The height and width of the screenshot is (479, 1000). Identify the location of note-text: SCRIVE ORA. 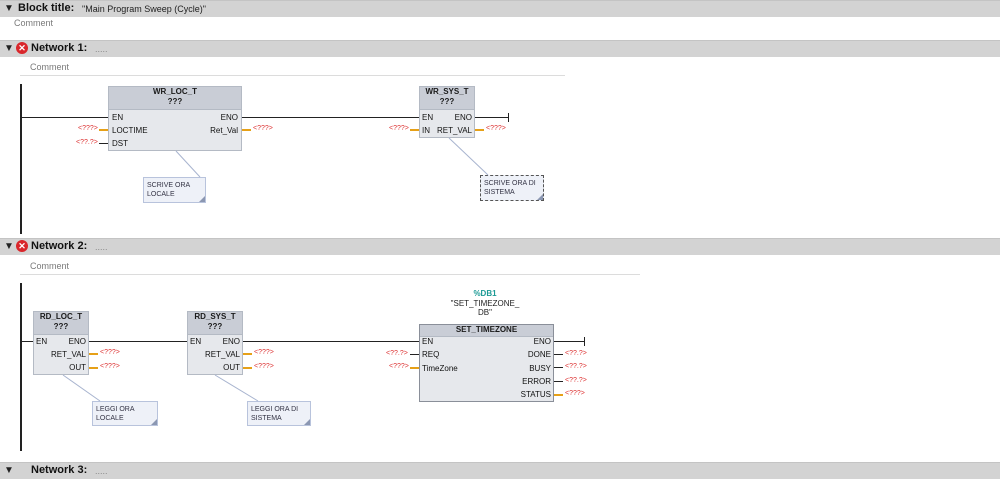
(169, 185).